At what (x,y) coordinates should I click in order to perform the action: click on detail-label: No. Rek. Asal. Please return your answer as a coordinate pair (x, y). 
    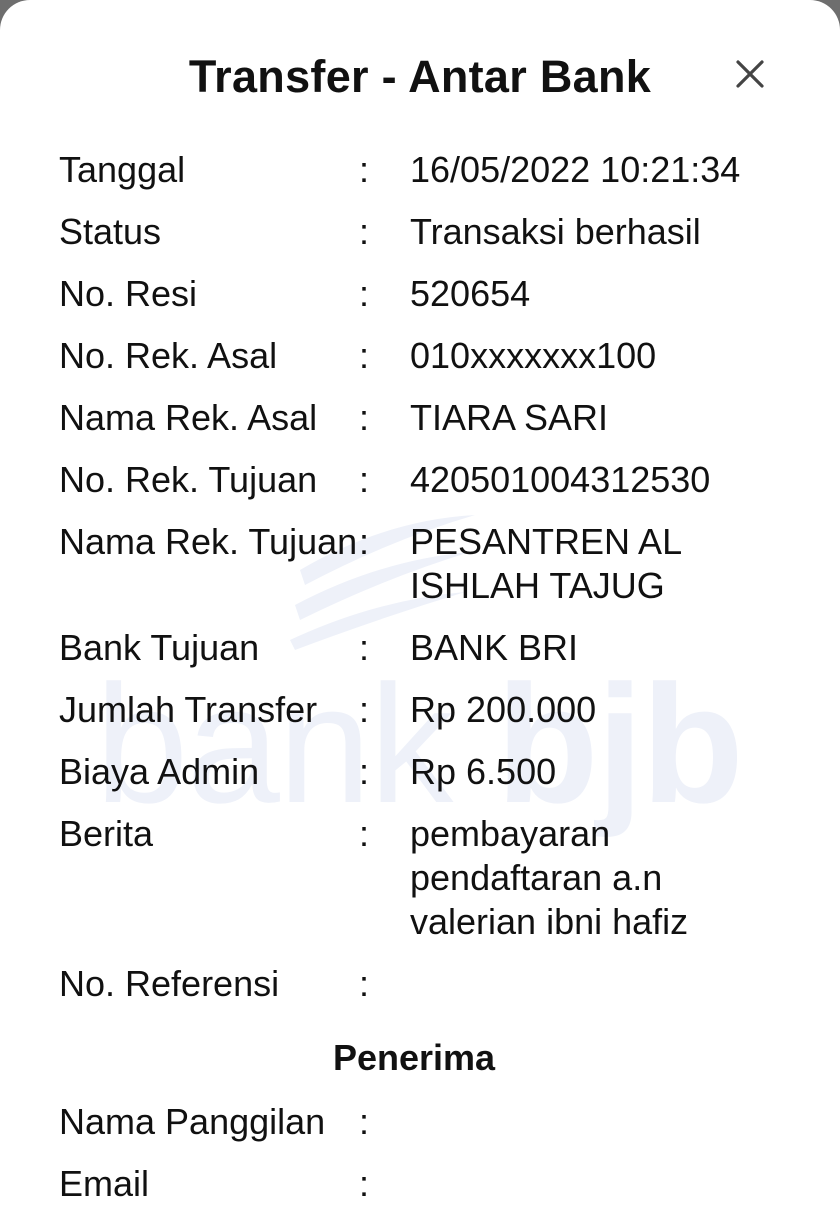
    Looking at the image, I should click on (168, 355).